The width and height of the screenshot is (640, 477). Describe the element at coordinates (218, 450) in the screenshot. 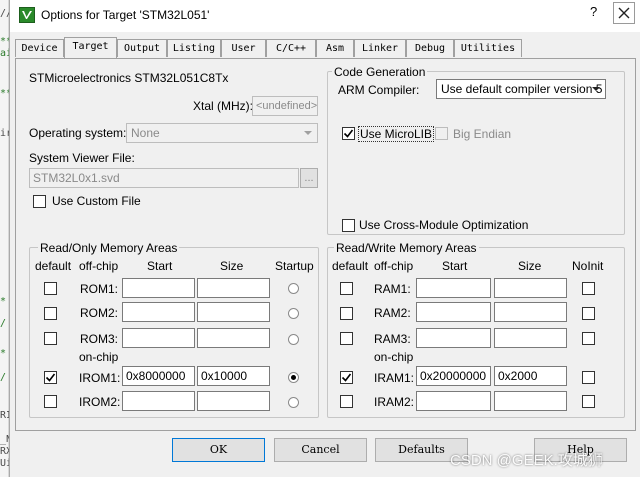

I see `ok-button: OK` at that location.